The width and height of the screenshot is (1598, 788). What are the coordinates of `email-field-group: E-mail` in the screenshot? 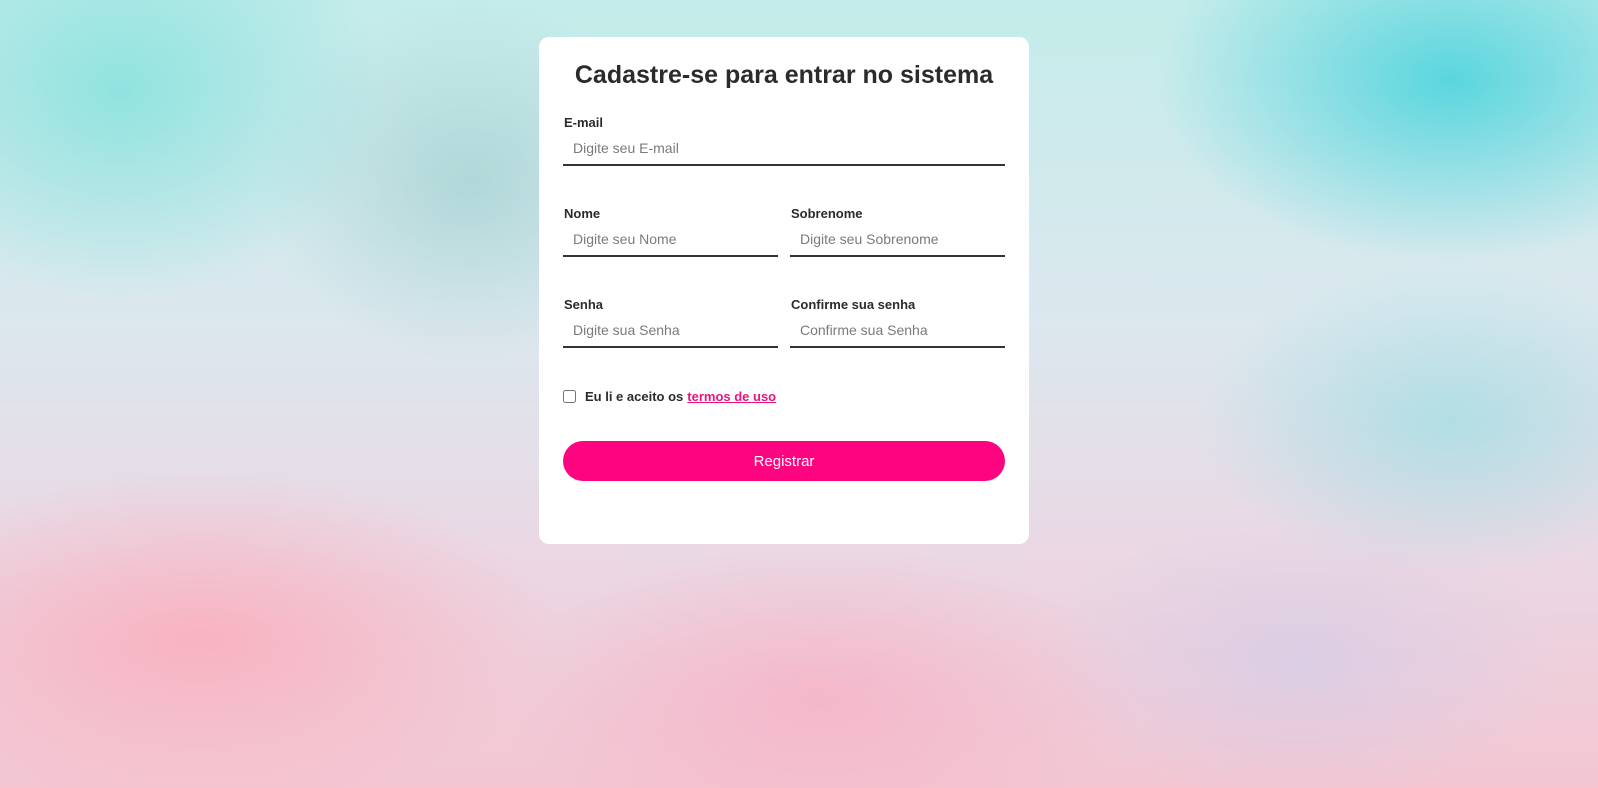 It's located at (784, 140).